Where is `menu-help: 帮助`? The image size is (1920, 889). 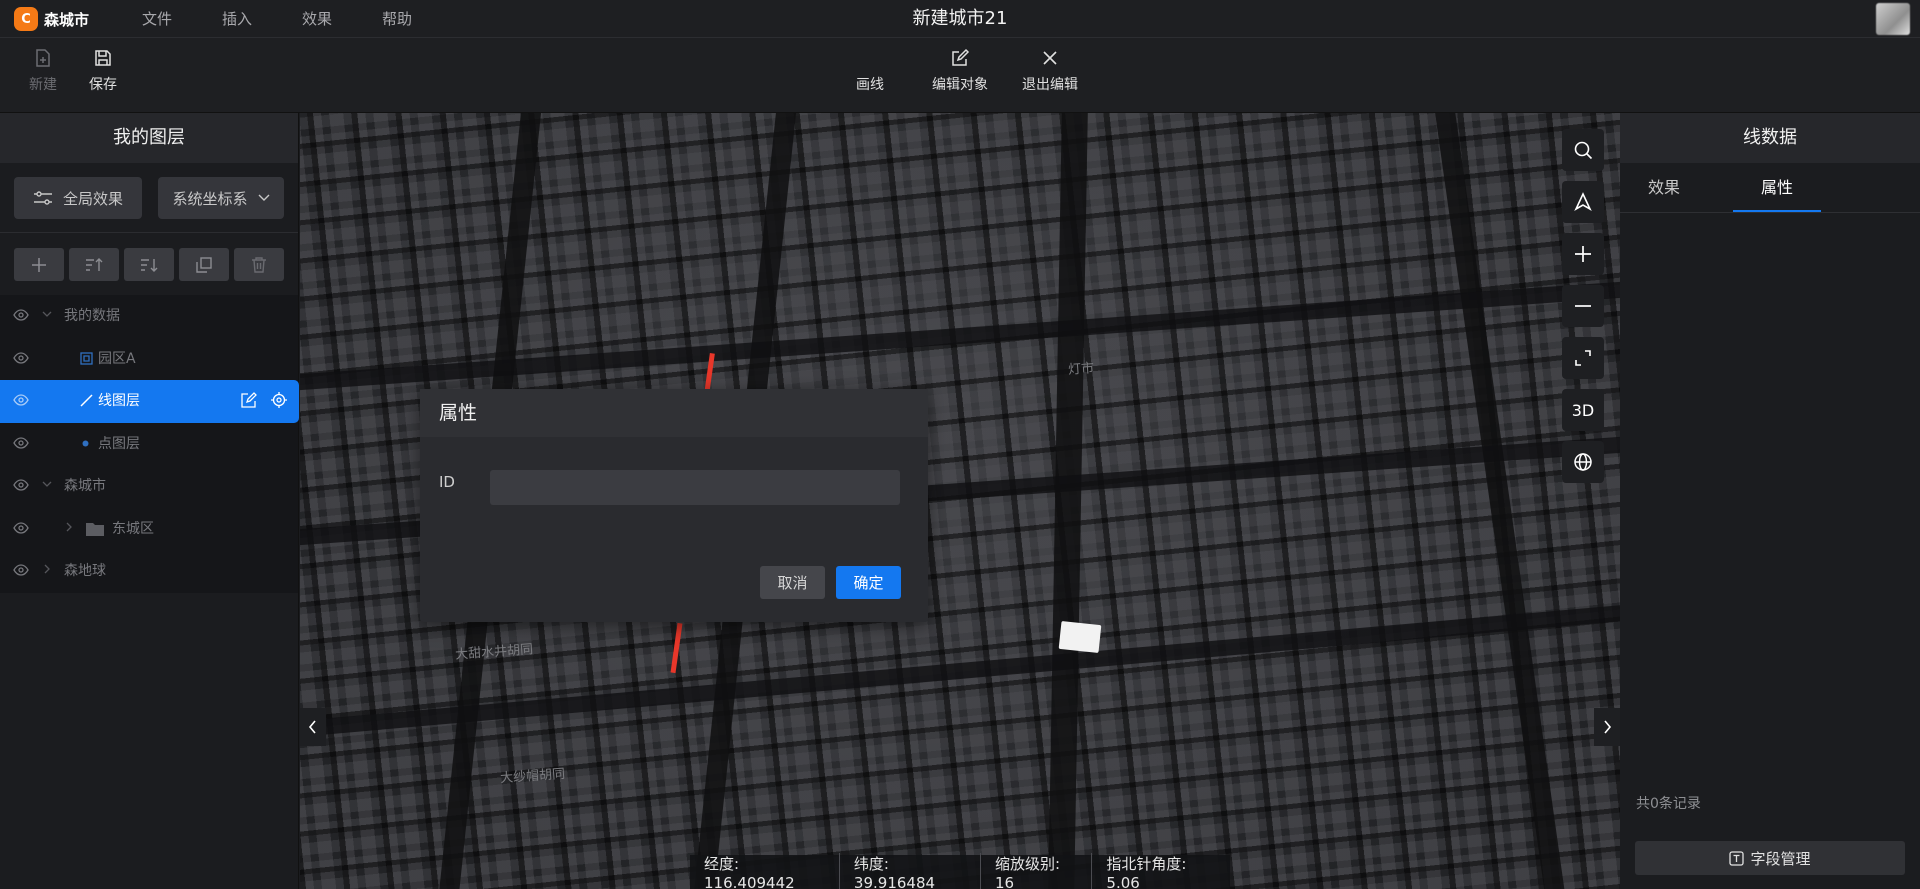
menu-help: 帮助 is located at coordinates (422, 19).